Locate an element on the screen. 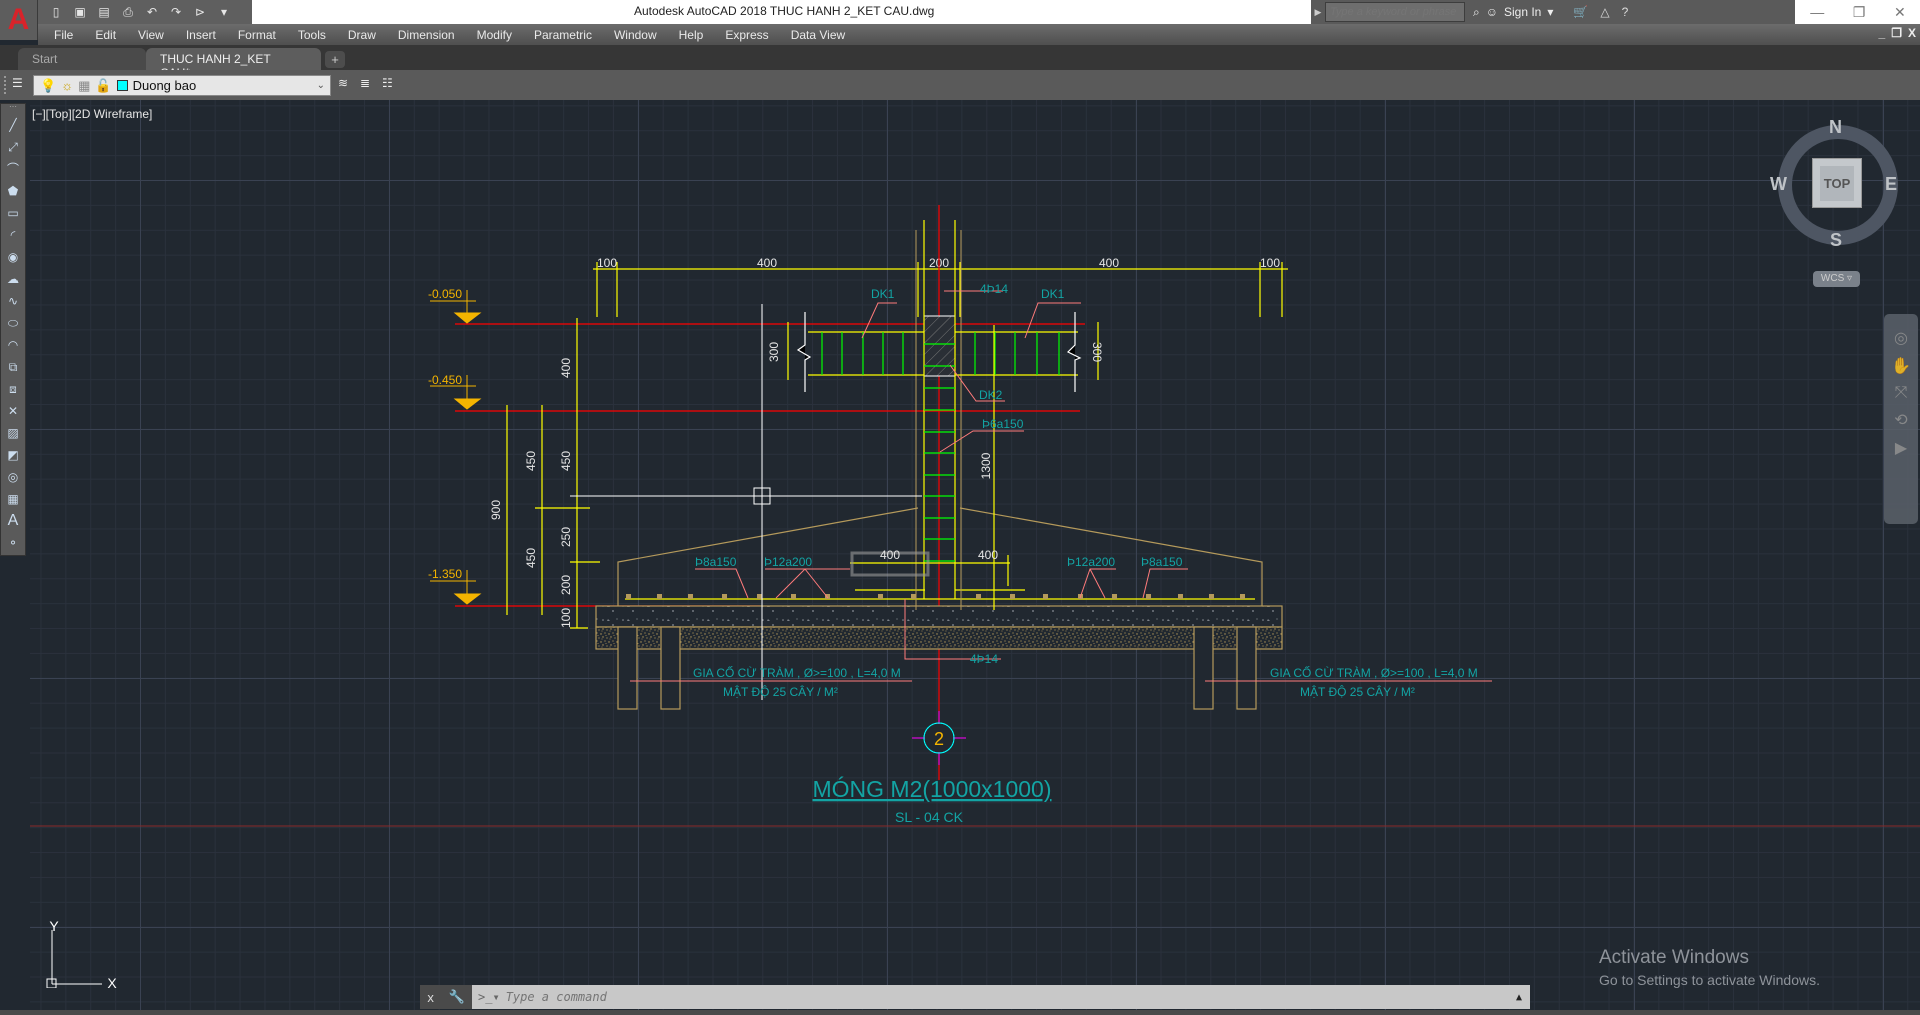  svg-text: Y is located at coordinates (54, 926).